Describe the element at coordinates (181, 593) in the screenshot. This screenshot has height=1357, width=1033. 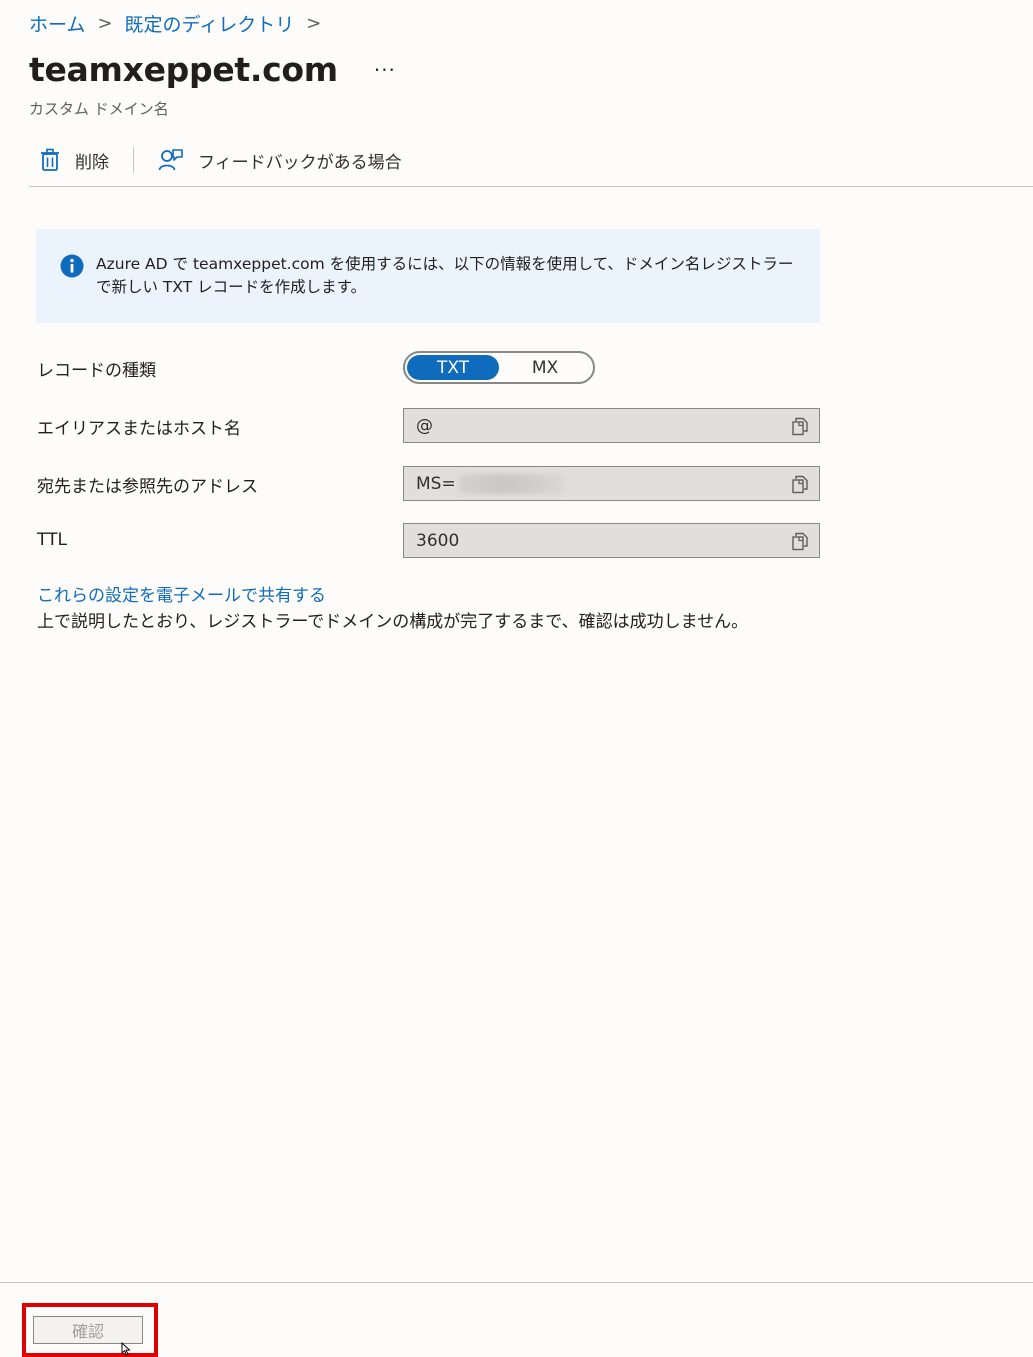
I see `share-settings-email-link: これらの設定を電子メールで共有する` at that location.